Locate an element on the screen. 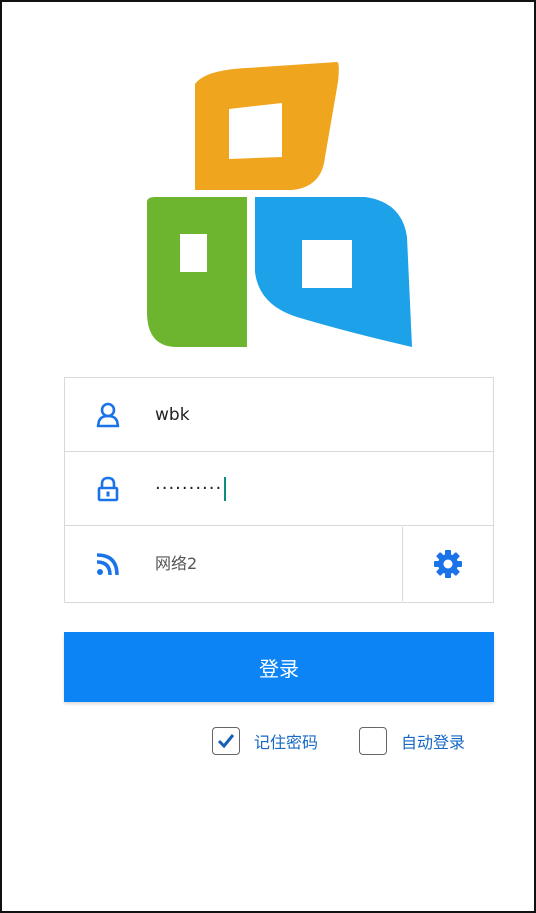  remember-password-checkbox is located at coordinates (226, 741).